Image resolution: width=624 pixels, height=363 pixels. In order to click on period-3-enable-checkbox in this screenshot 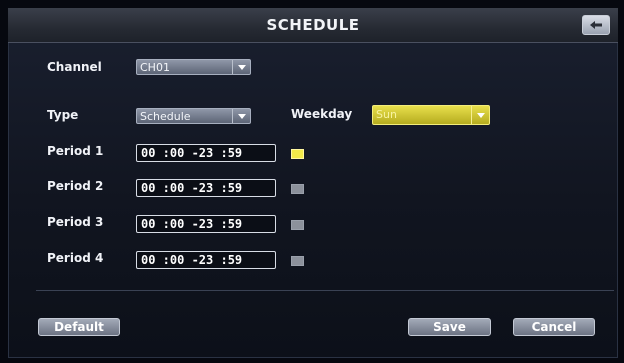, I will do `click(297, 225)`.